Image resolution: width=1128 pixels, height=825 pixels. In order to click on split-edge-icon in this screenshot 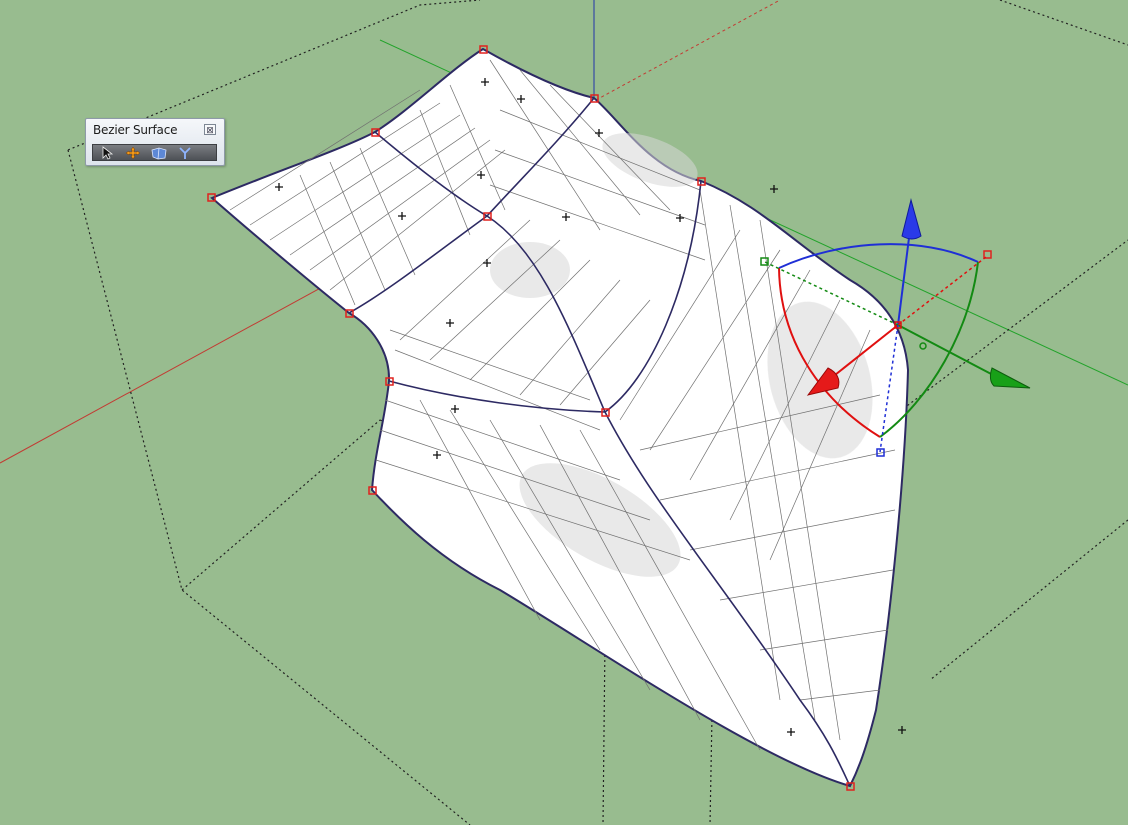, I will do `click(185, 152)`.